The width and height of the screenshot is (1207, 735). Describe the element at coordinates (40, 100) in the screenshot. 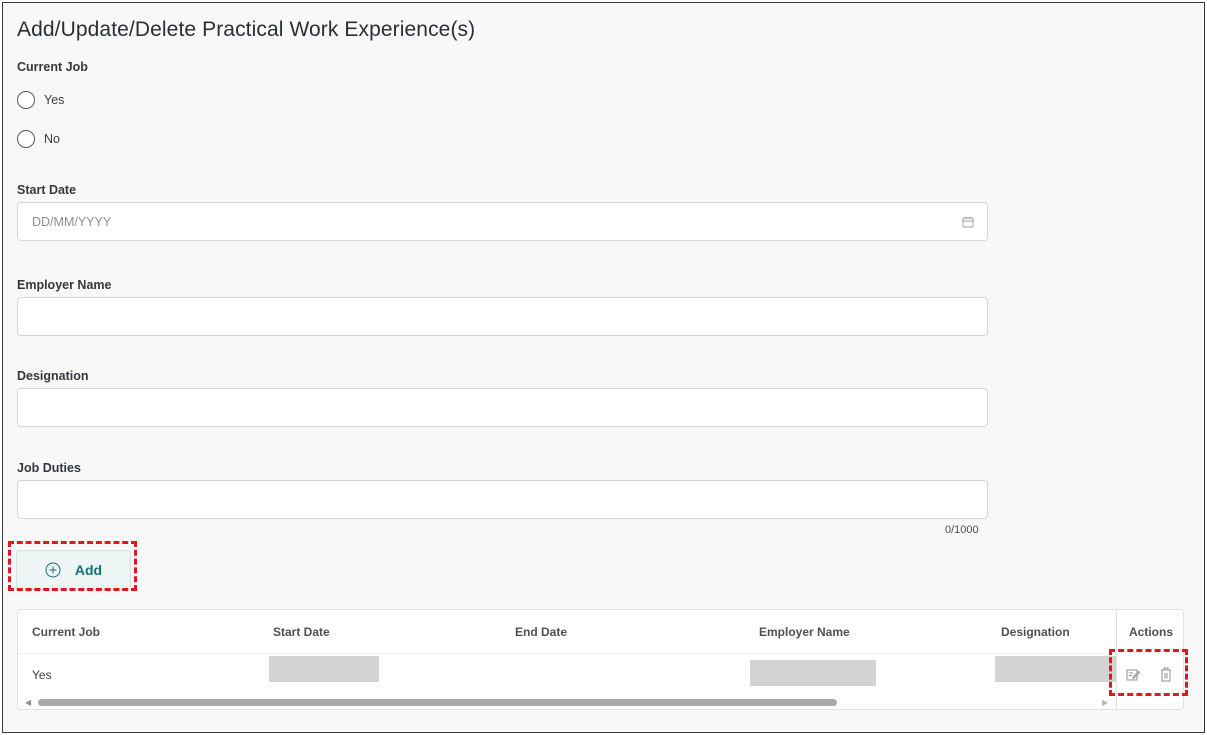

I see `current-job-yes-radio: Yes` at that location.